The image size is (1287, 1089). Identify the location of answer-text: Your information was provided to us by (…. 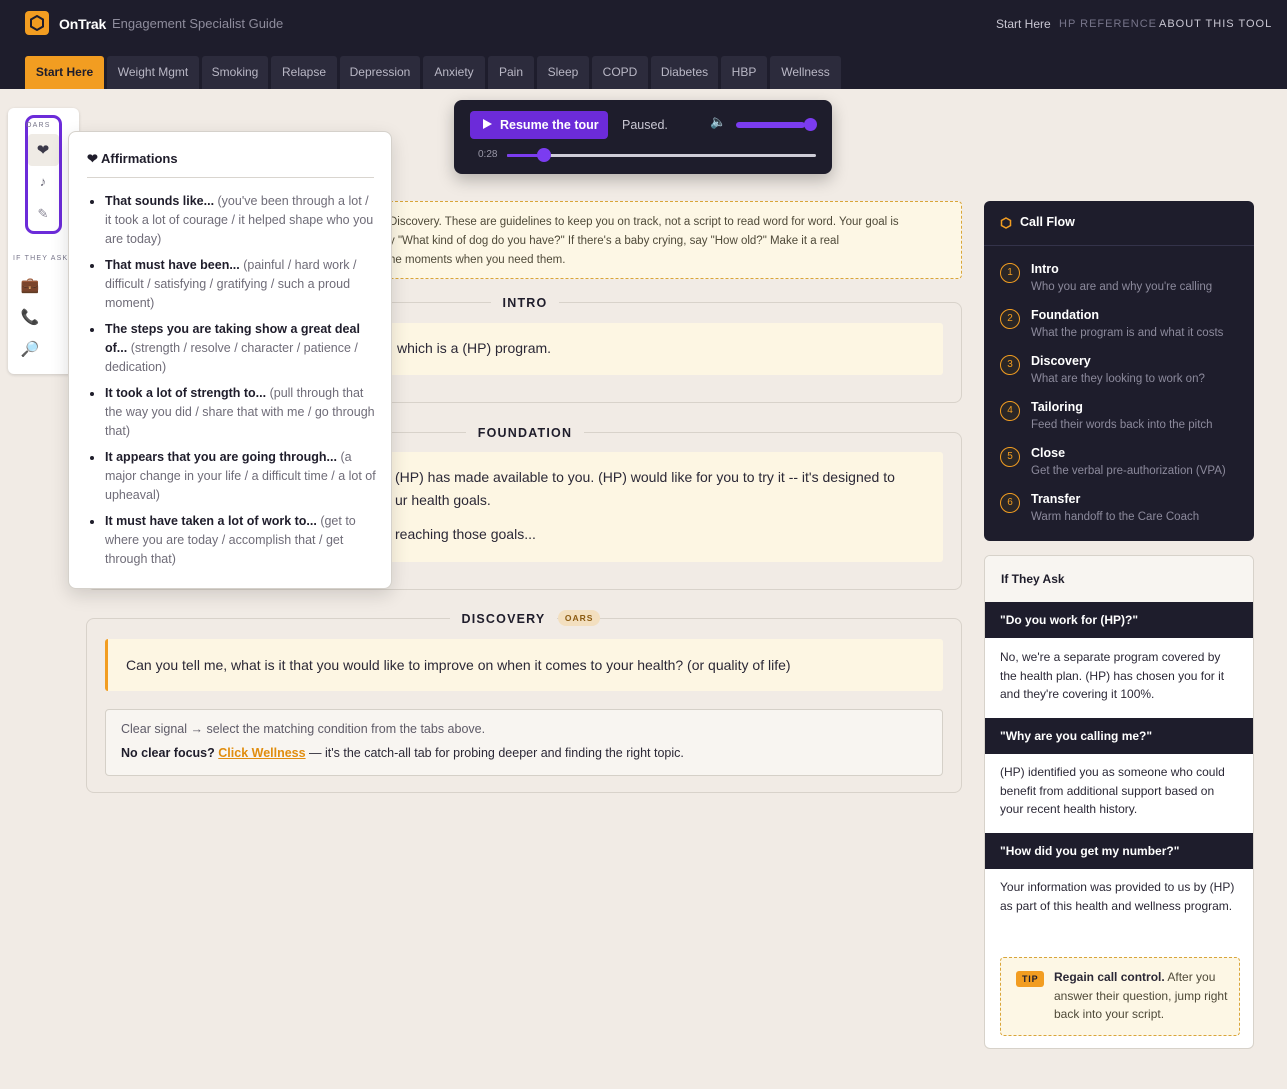
(1117, 896).